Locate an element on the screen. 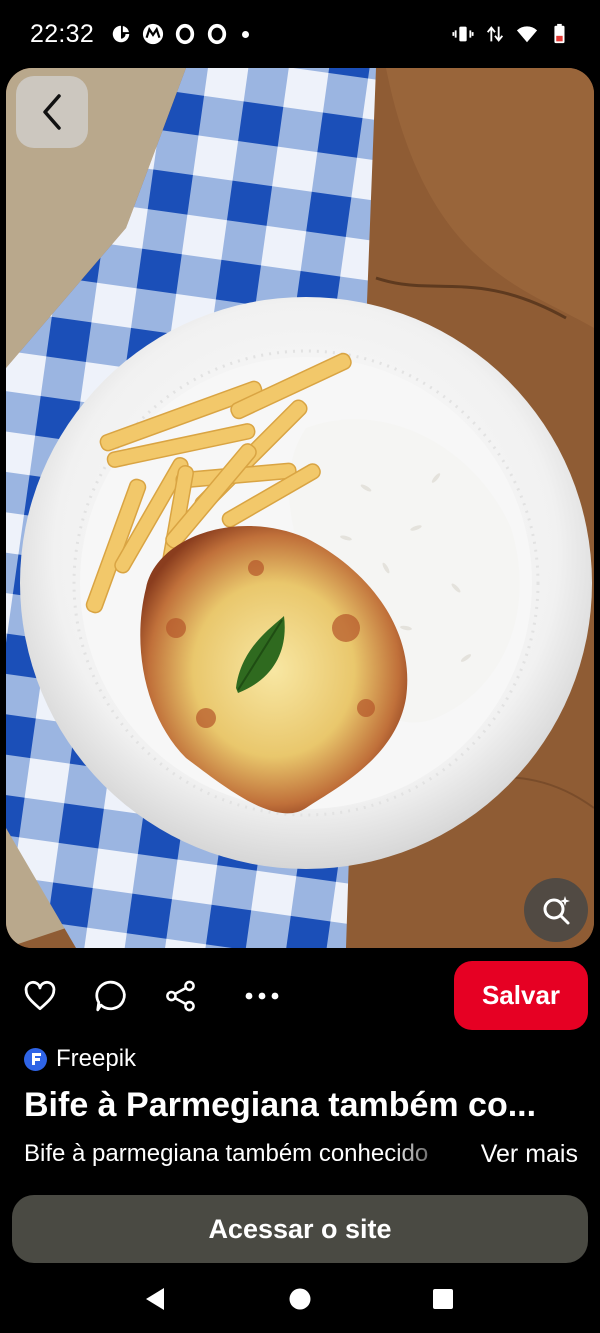 The height and width of the screenshot is (1333, 600). data-arrows-icon is located at coordinates (495, 34).